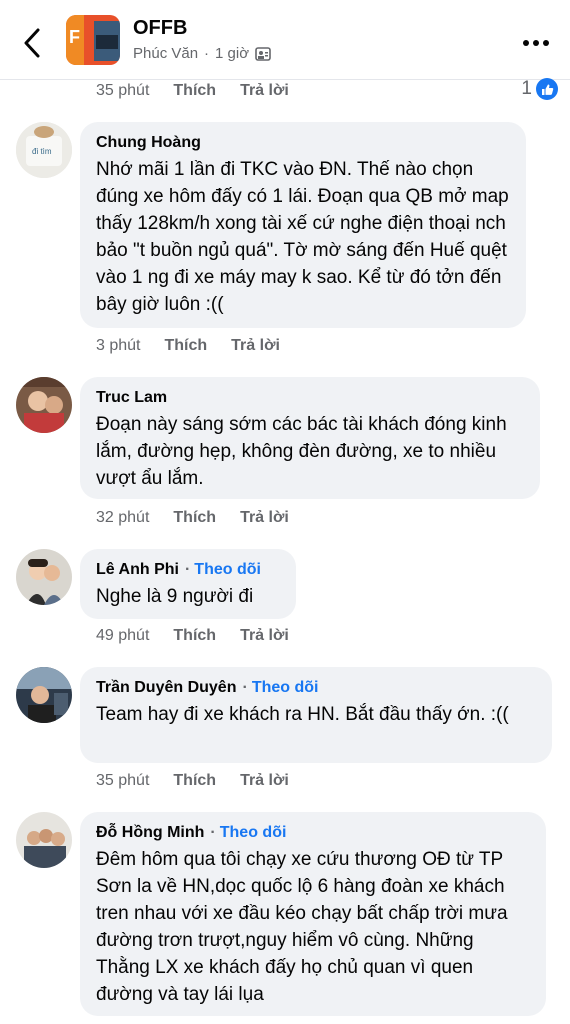 This screenshot has height=1024, width=570. Describe the element at coordinates (118, 346) in the screenshot. I see `comment-time: 3 phút` at that location.